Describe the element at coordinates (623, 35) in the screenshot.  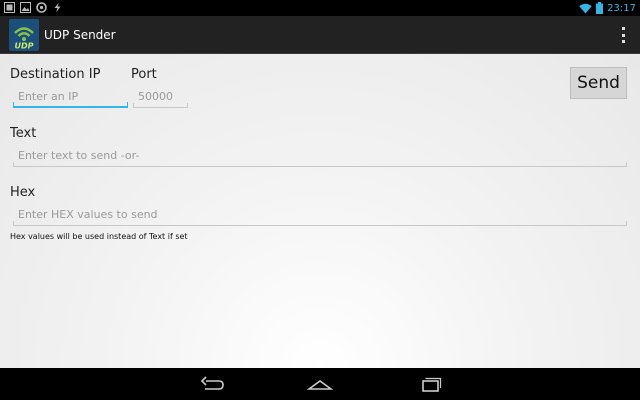
I see `overflow-menu-icon` at that location.